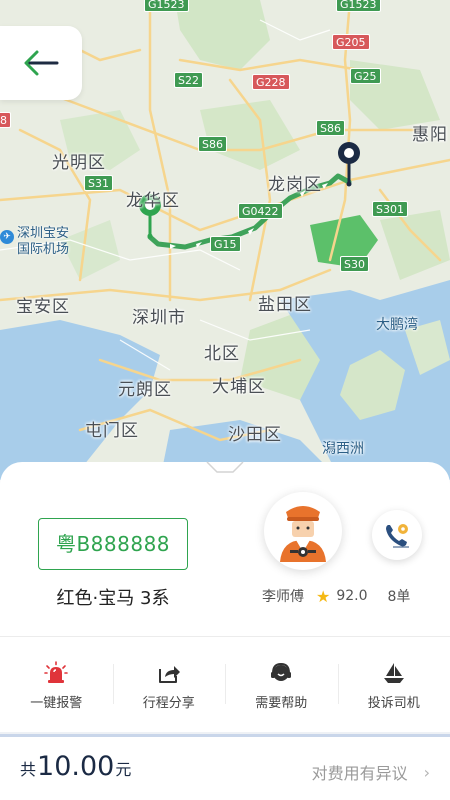  Describe the element at coordinates (98, 183) in the screenshot. I see `road-shield: S31` at that location.